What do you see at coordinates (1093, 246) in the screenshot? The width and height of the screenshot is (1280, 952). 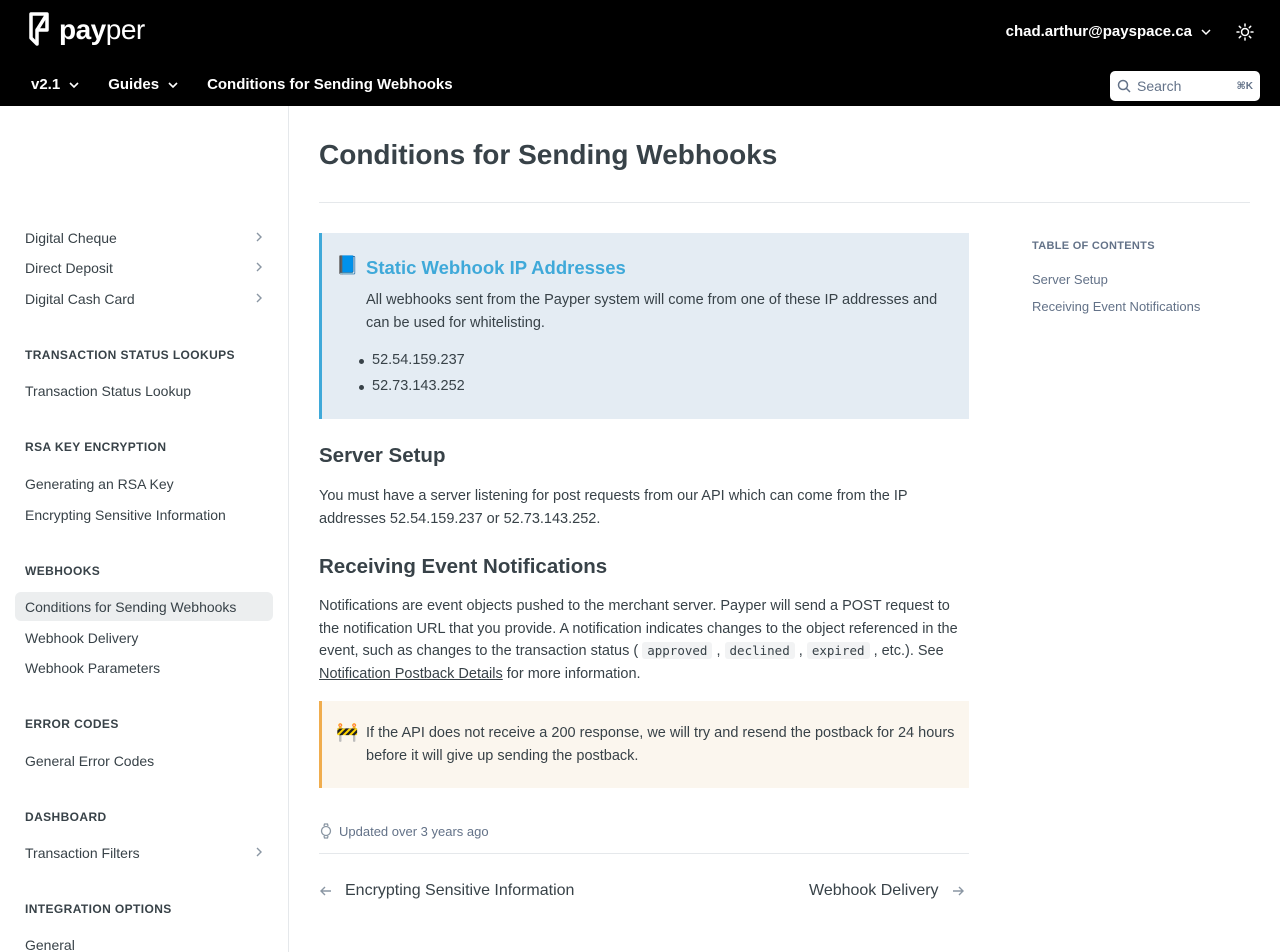 I see `toc-heading: TABLE OF CONTENTS` at bounding box center [1093, 246].